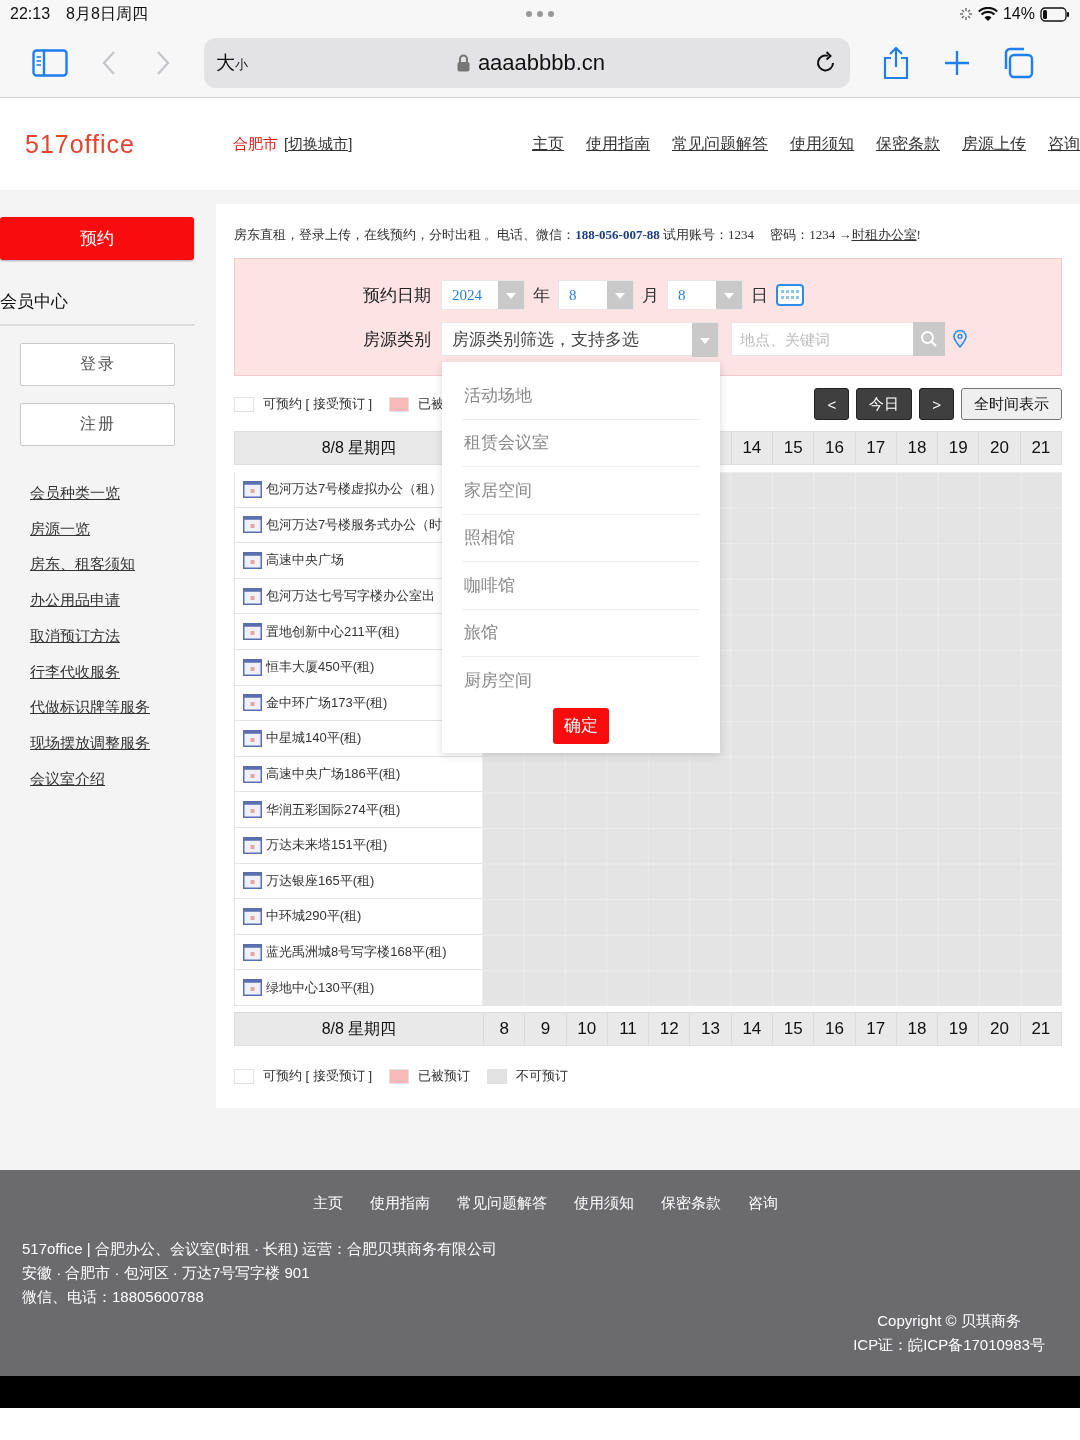 This screenshot has width=1080, height=1440. I want to click on sidebar-link: 会员种类一览, so click(75, 493).